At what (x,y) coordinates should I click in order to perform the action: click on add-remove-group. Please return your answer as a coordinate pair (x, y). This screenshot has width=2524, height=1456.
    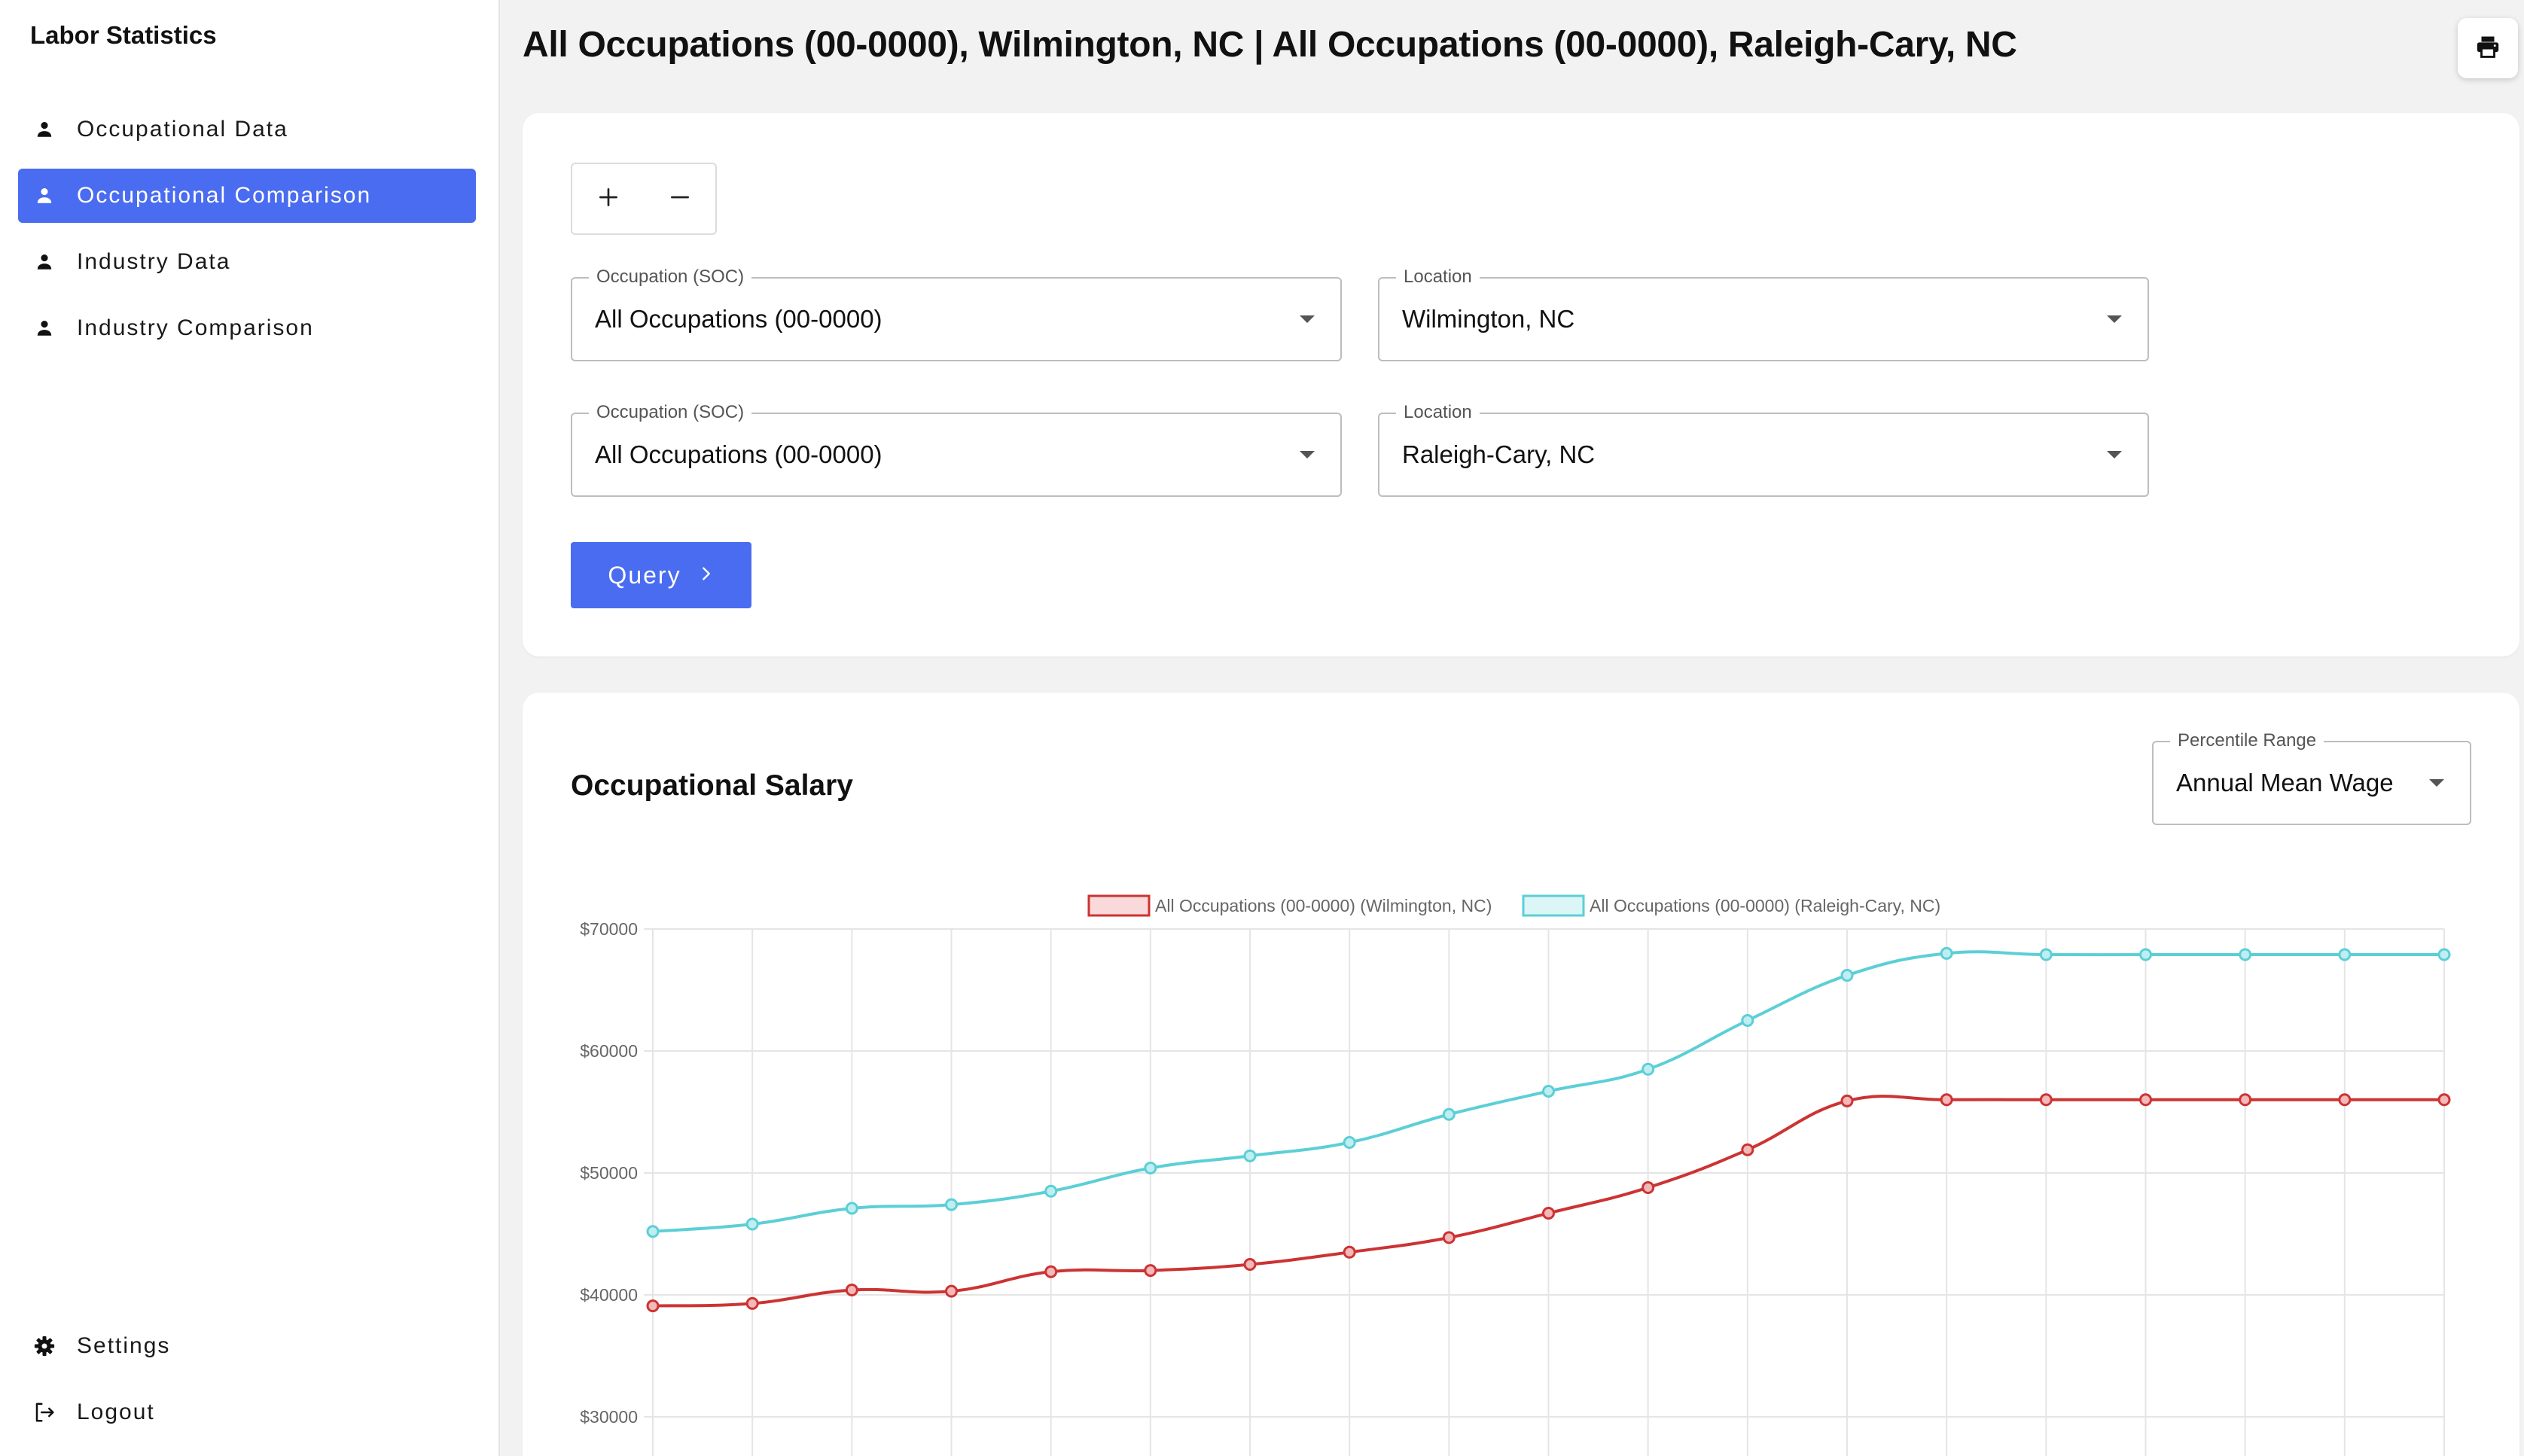
    Looking at the image, I should click on (644, 199).